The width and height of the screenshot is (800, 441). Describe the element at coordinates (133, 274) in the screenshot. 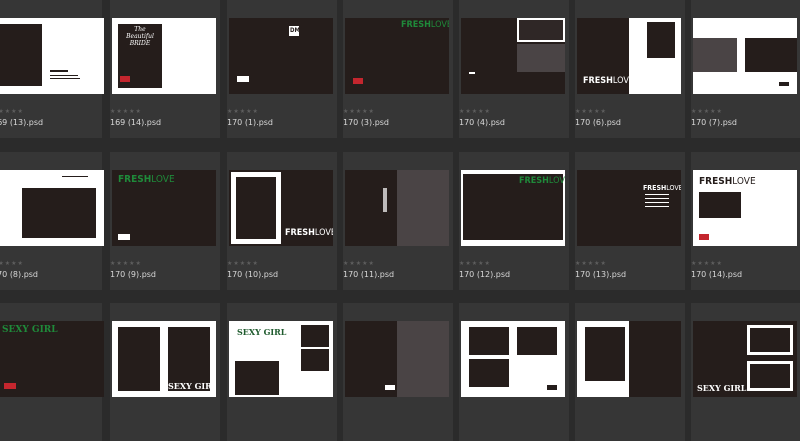

I see `file-name: 170 (9).psd` at that location.